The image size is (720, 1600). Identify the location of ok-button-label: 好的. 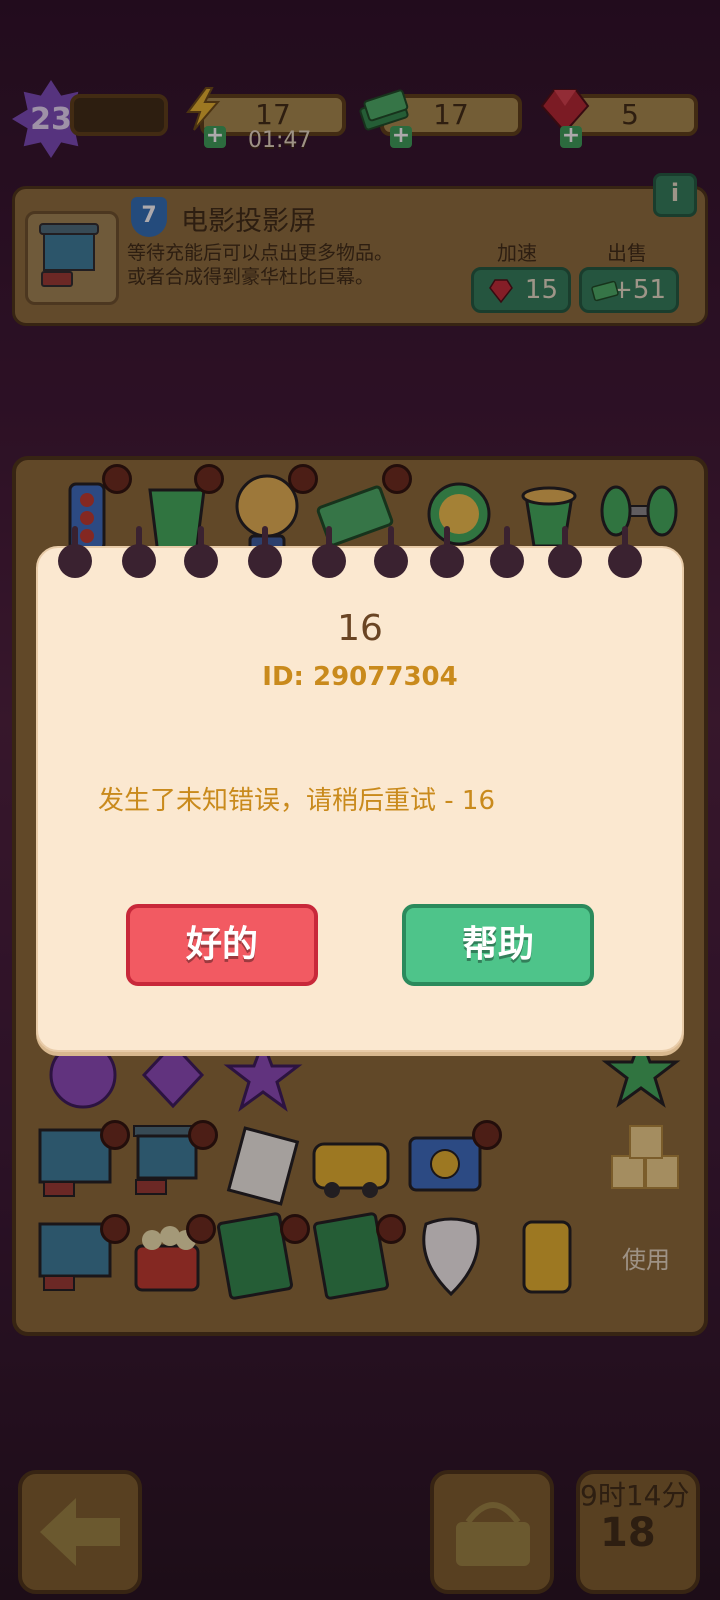
(221, 944).